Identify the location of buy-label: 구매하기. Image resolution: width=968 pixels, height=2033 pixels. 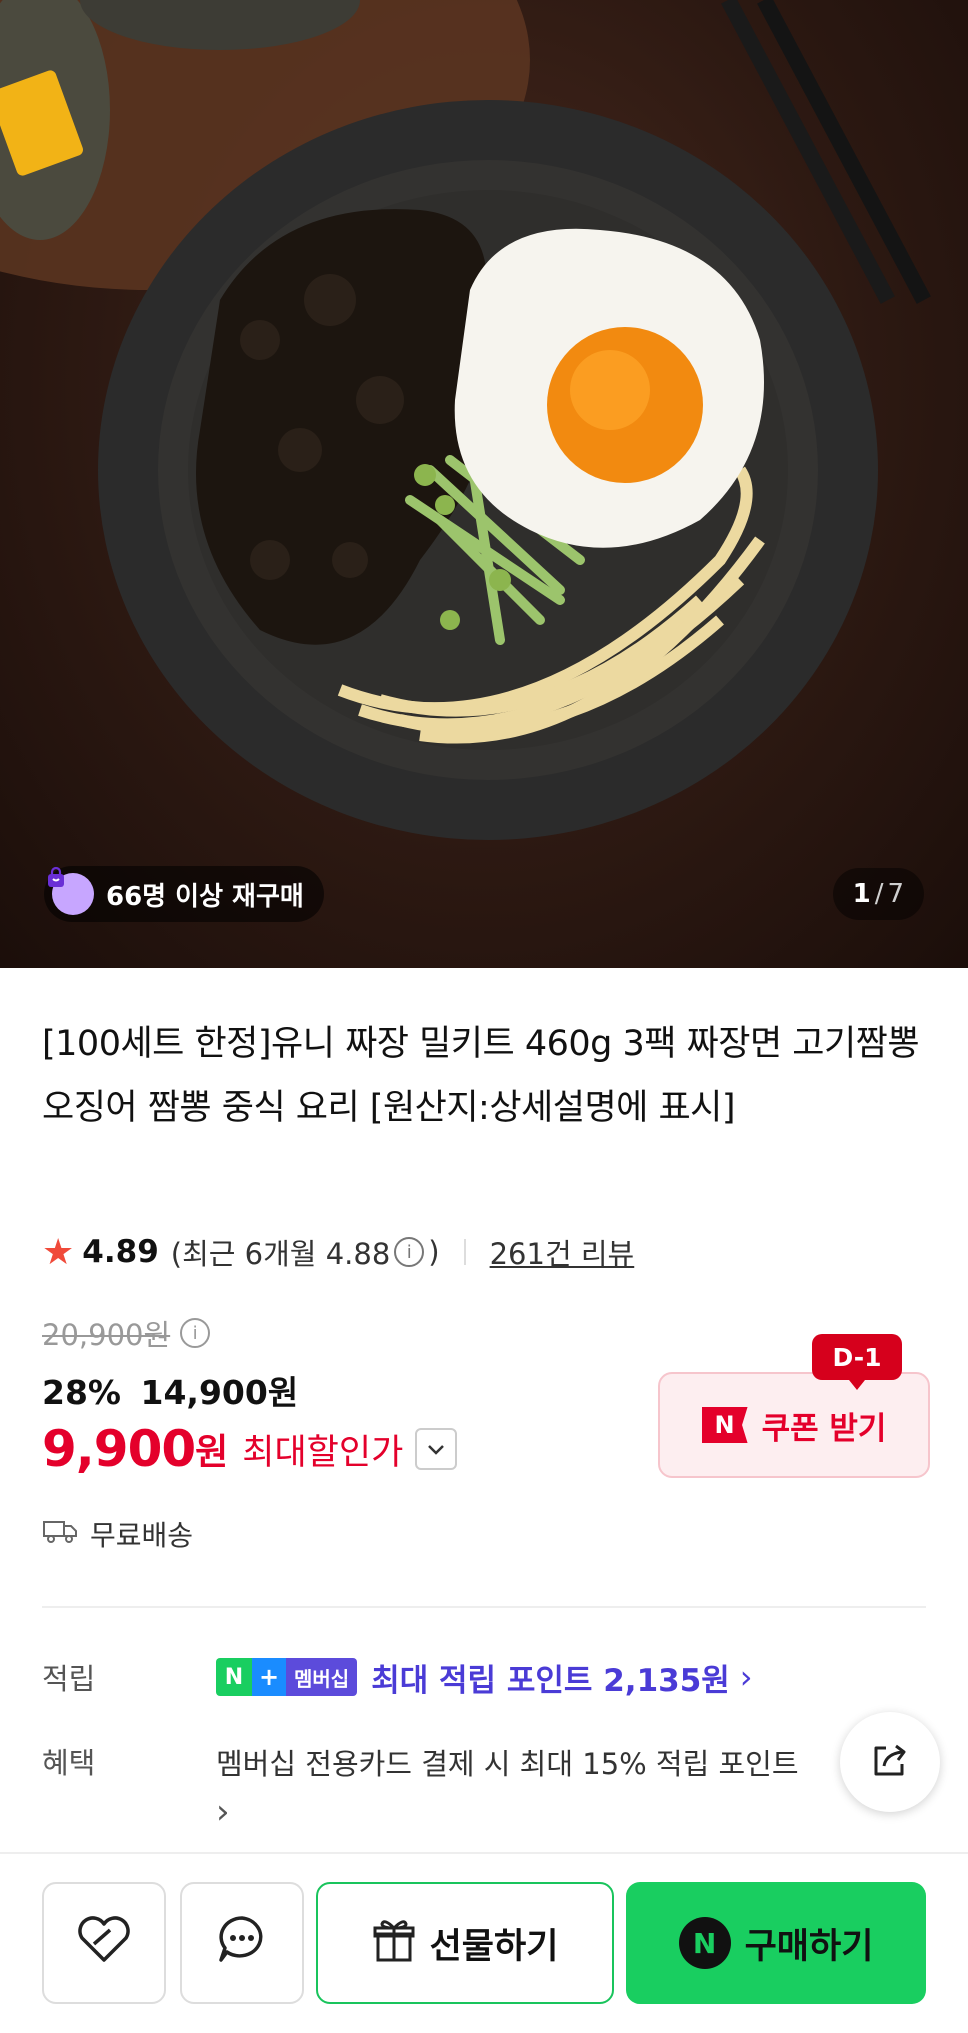
(809, 1946).